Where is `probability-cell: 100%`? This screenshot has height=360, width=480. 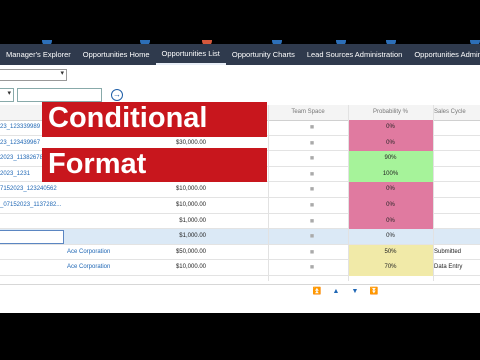
probability-cell: 100% is located at coordinates (390, 173).